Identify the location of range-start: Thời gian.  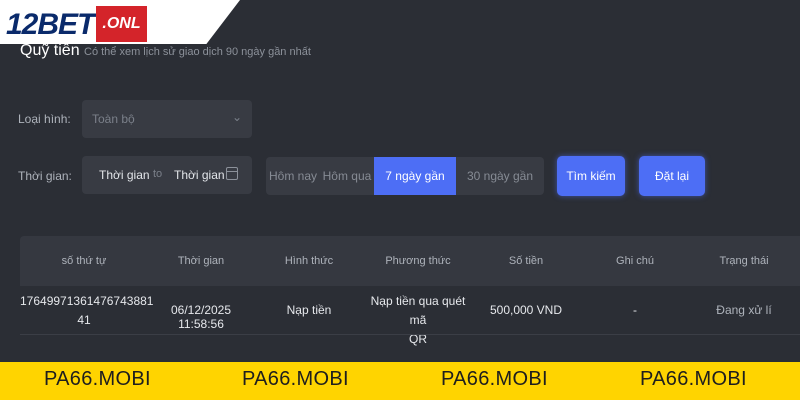
(124, 175).